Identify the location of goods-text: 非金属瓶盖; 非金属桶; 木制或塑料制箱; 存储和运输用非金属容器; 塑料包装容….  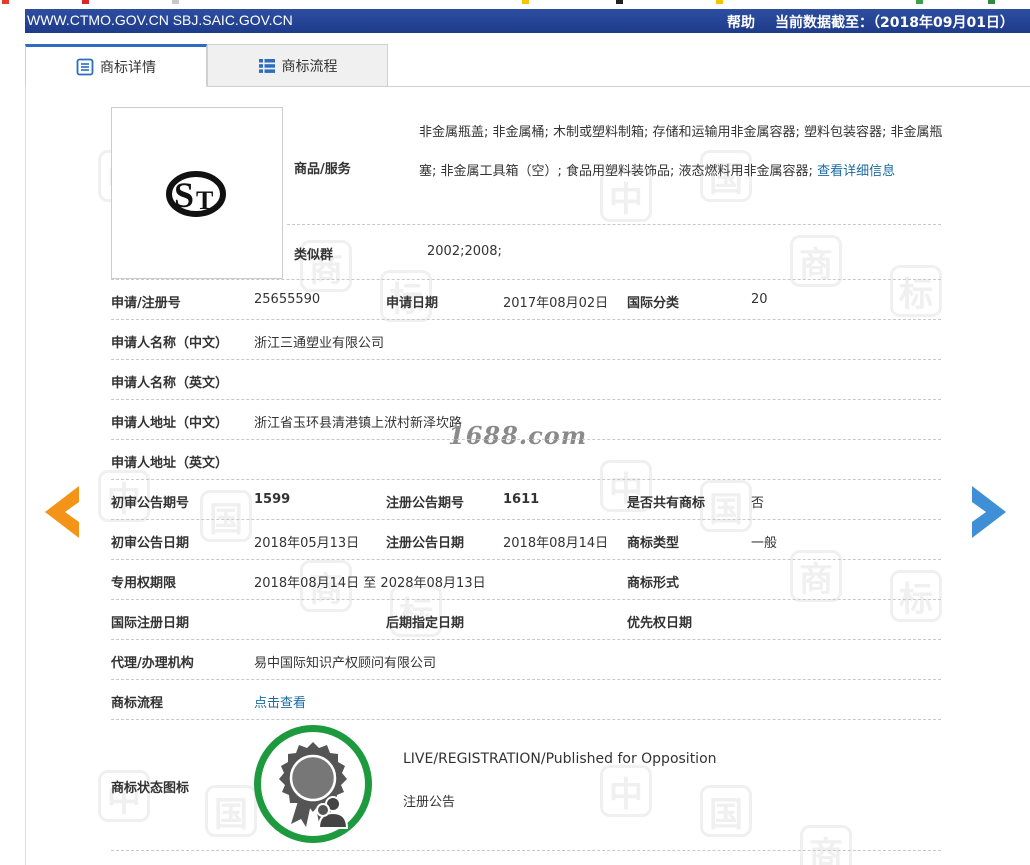
(681, 152).